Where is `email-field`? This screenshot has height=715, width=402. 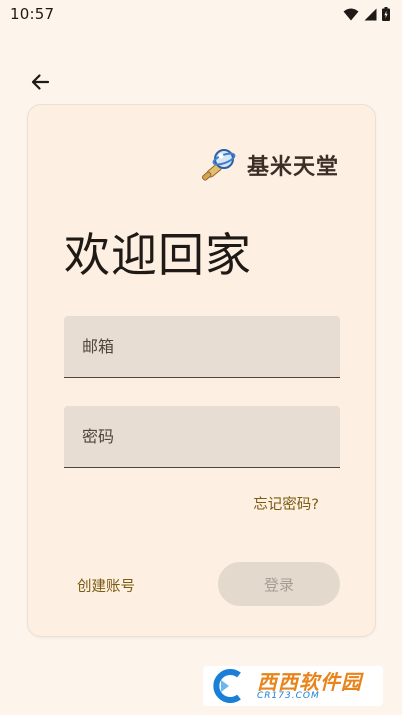 email-field is located at coordinates (202, 347).